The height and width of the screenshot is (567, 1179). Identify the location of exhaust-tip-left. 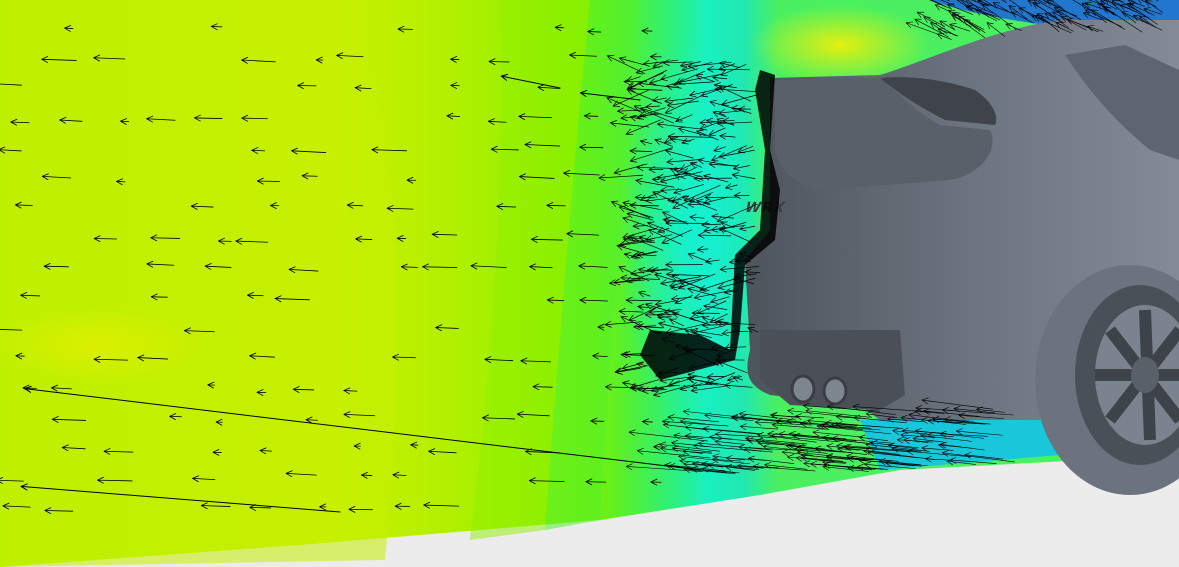
(803, 389).